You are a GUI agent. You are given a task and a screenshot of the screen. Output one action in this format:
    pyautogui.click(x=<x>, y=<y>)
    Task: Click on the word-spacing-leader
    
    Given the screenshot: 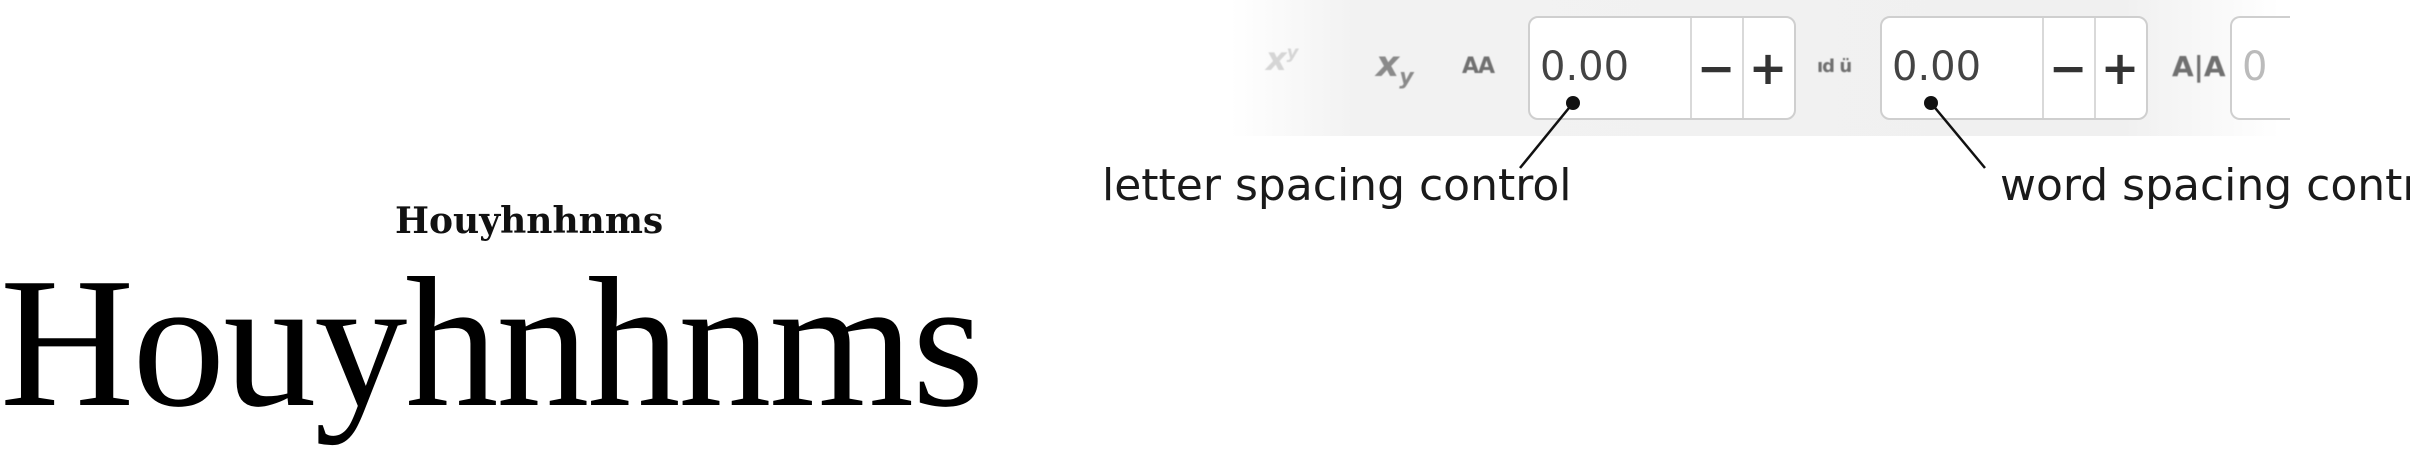 What is the action you would take?
    pyautogui.click(x=1958, y=135)
    